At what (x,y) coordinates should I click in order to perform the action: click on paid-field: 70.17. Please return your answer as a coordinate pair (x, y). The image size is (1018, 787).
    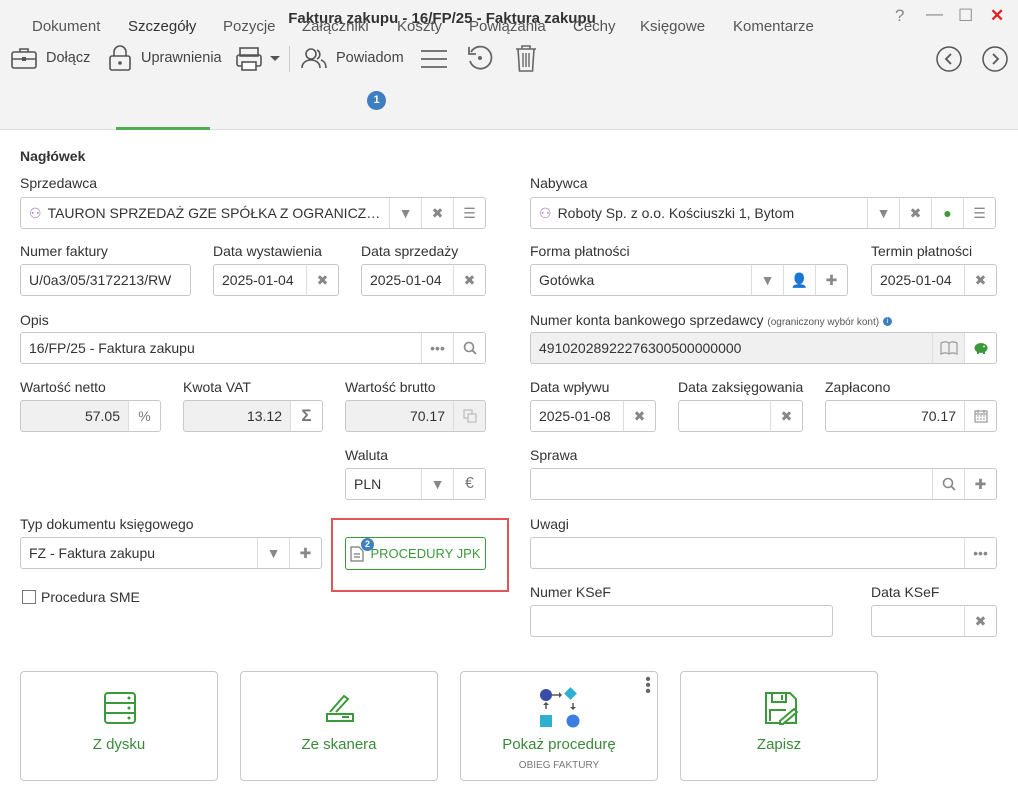
    Looking at the image, I should click on (911, 416).